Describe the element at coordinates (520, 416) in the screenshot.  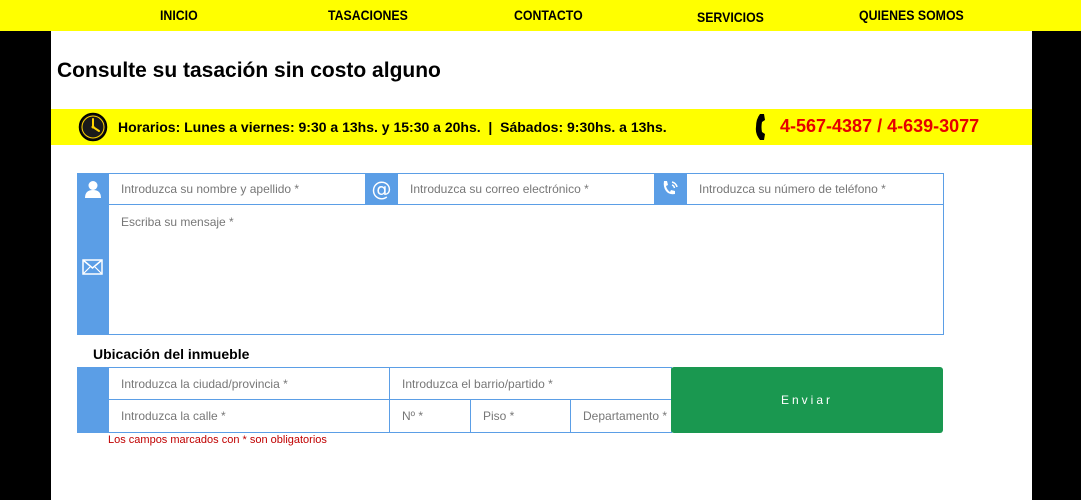
I see `floor-field` at that location.